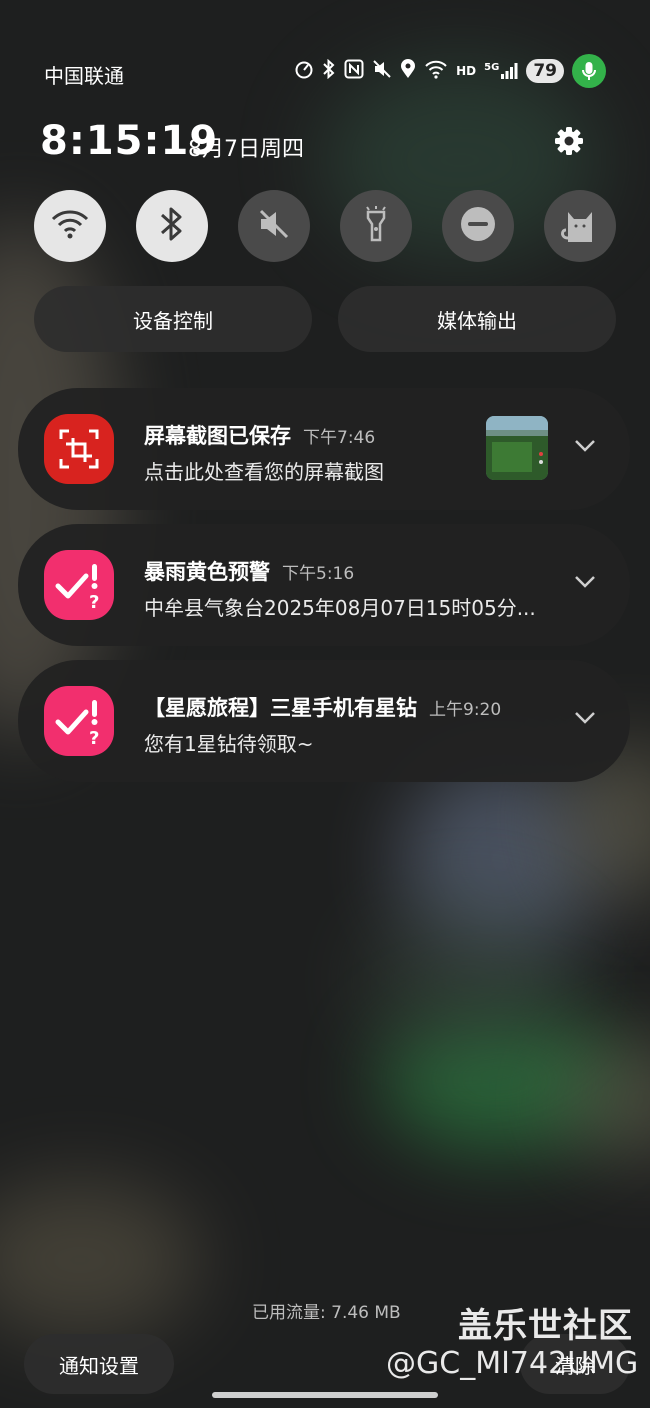 This screenshot has height=1408, width=650. Describe the element at coordinates (99, 1364) in the screenshot. I see `notification-settings-button: 通知设置` at that location.